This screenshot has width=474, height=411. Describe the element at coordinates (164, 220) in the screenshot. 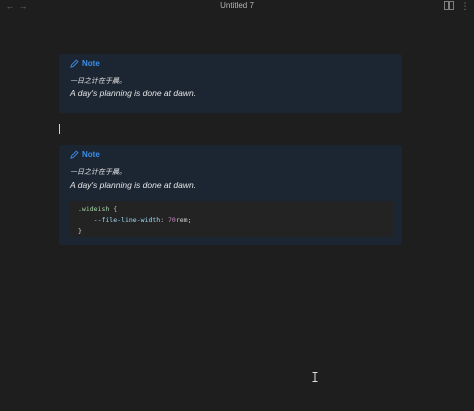

I see `code-colon: :` at that location.